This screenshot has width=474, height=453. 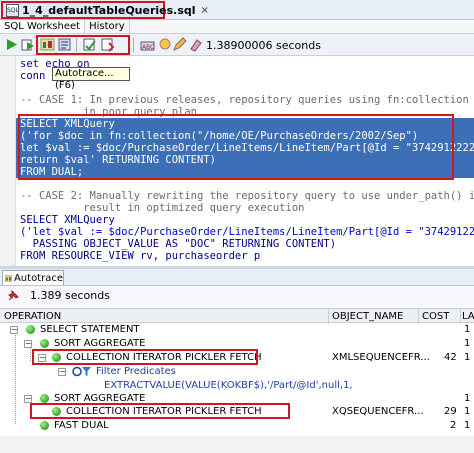 What do you see at coordinates (90, 329) in the screenshot?
I see `operation-cell: SELECT STATEMENT` at bounding box center [90, 329].